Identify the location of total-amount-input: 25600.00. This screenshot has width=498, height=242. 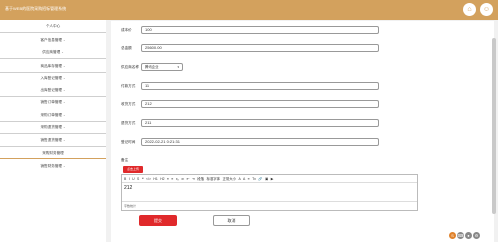
(260, 48).